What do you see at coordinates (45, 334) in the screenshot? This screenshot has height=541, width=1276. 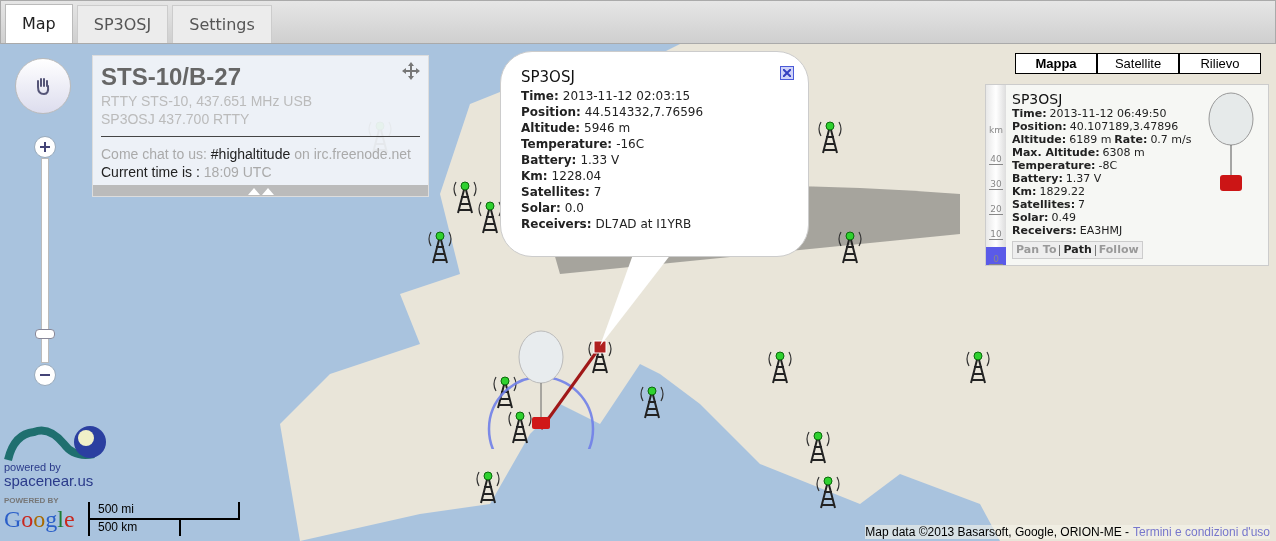 I see `zoom-slider-thumb` at bounding box center [45, 334].